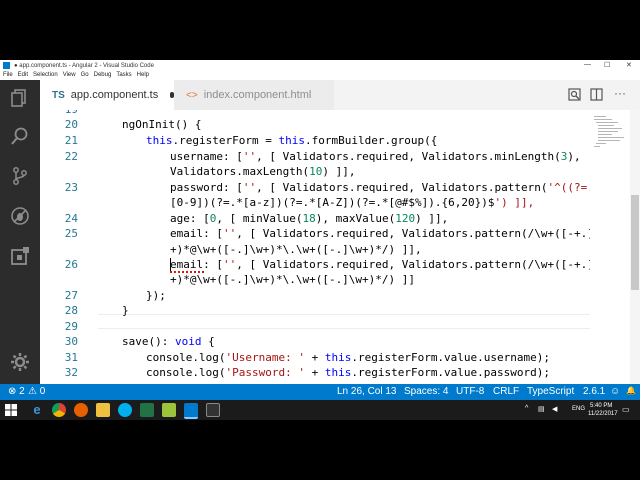  What do you see at coordinates (71, 372) in the screenshot?
I see `line-number: 32` at bounding box center [71, 372].